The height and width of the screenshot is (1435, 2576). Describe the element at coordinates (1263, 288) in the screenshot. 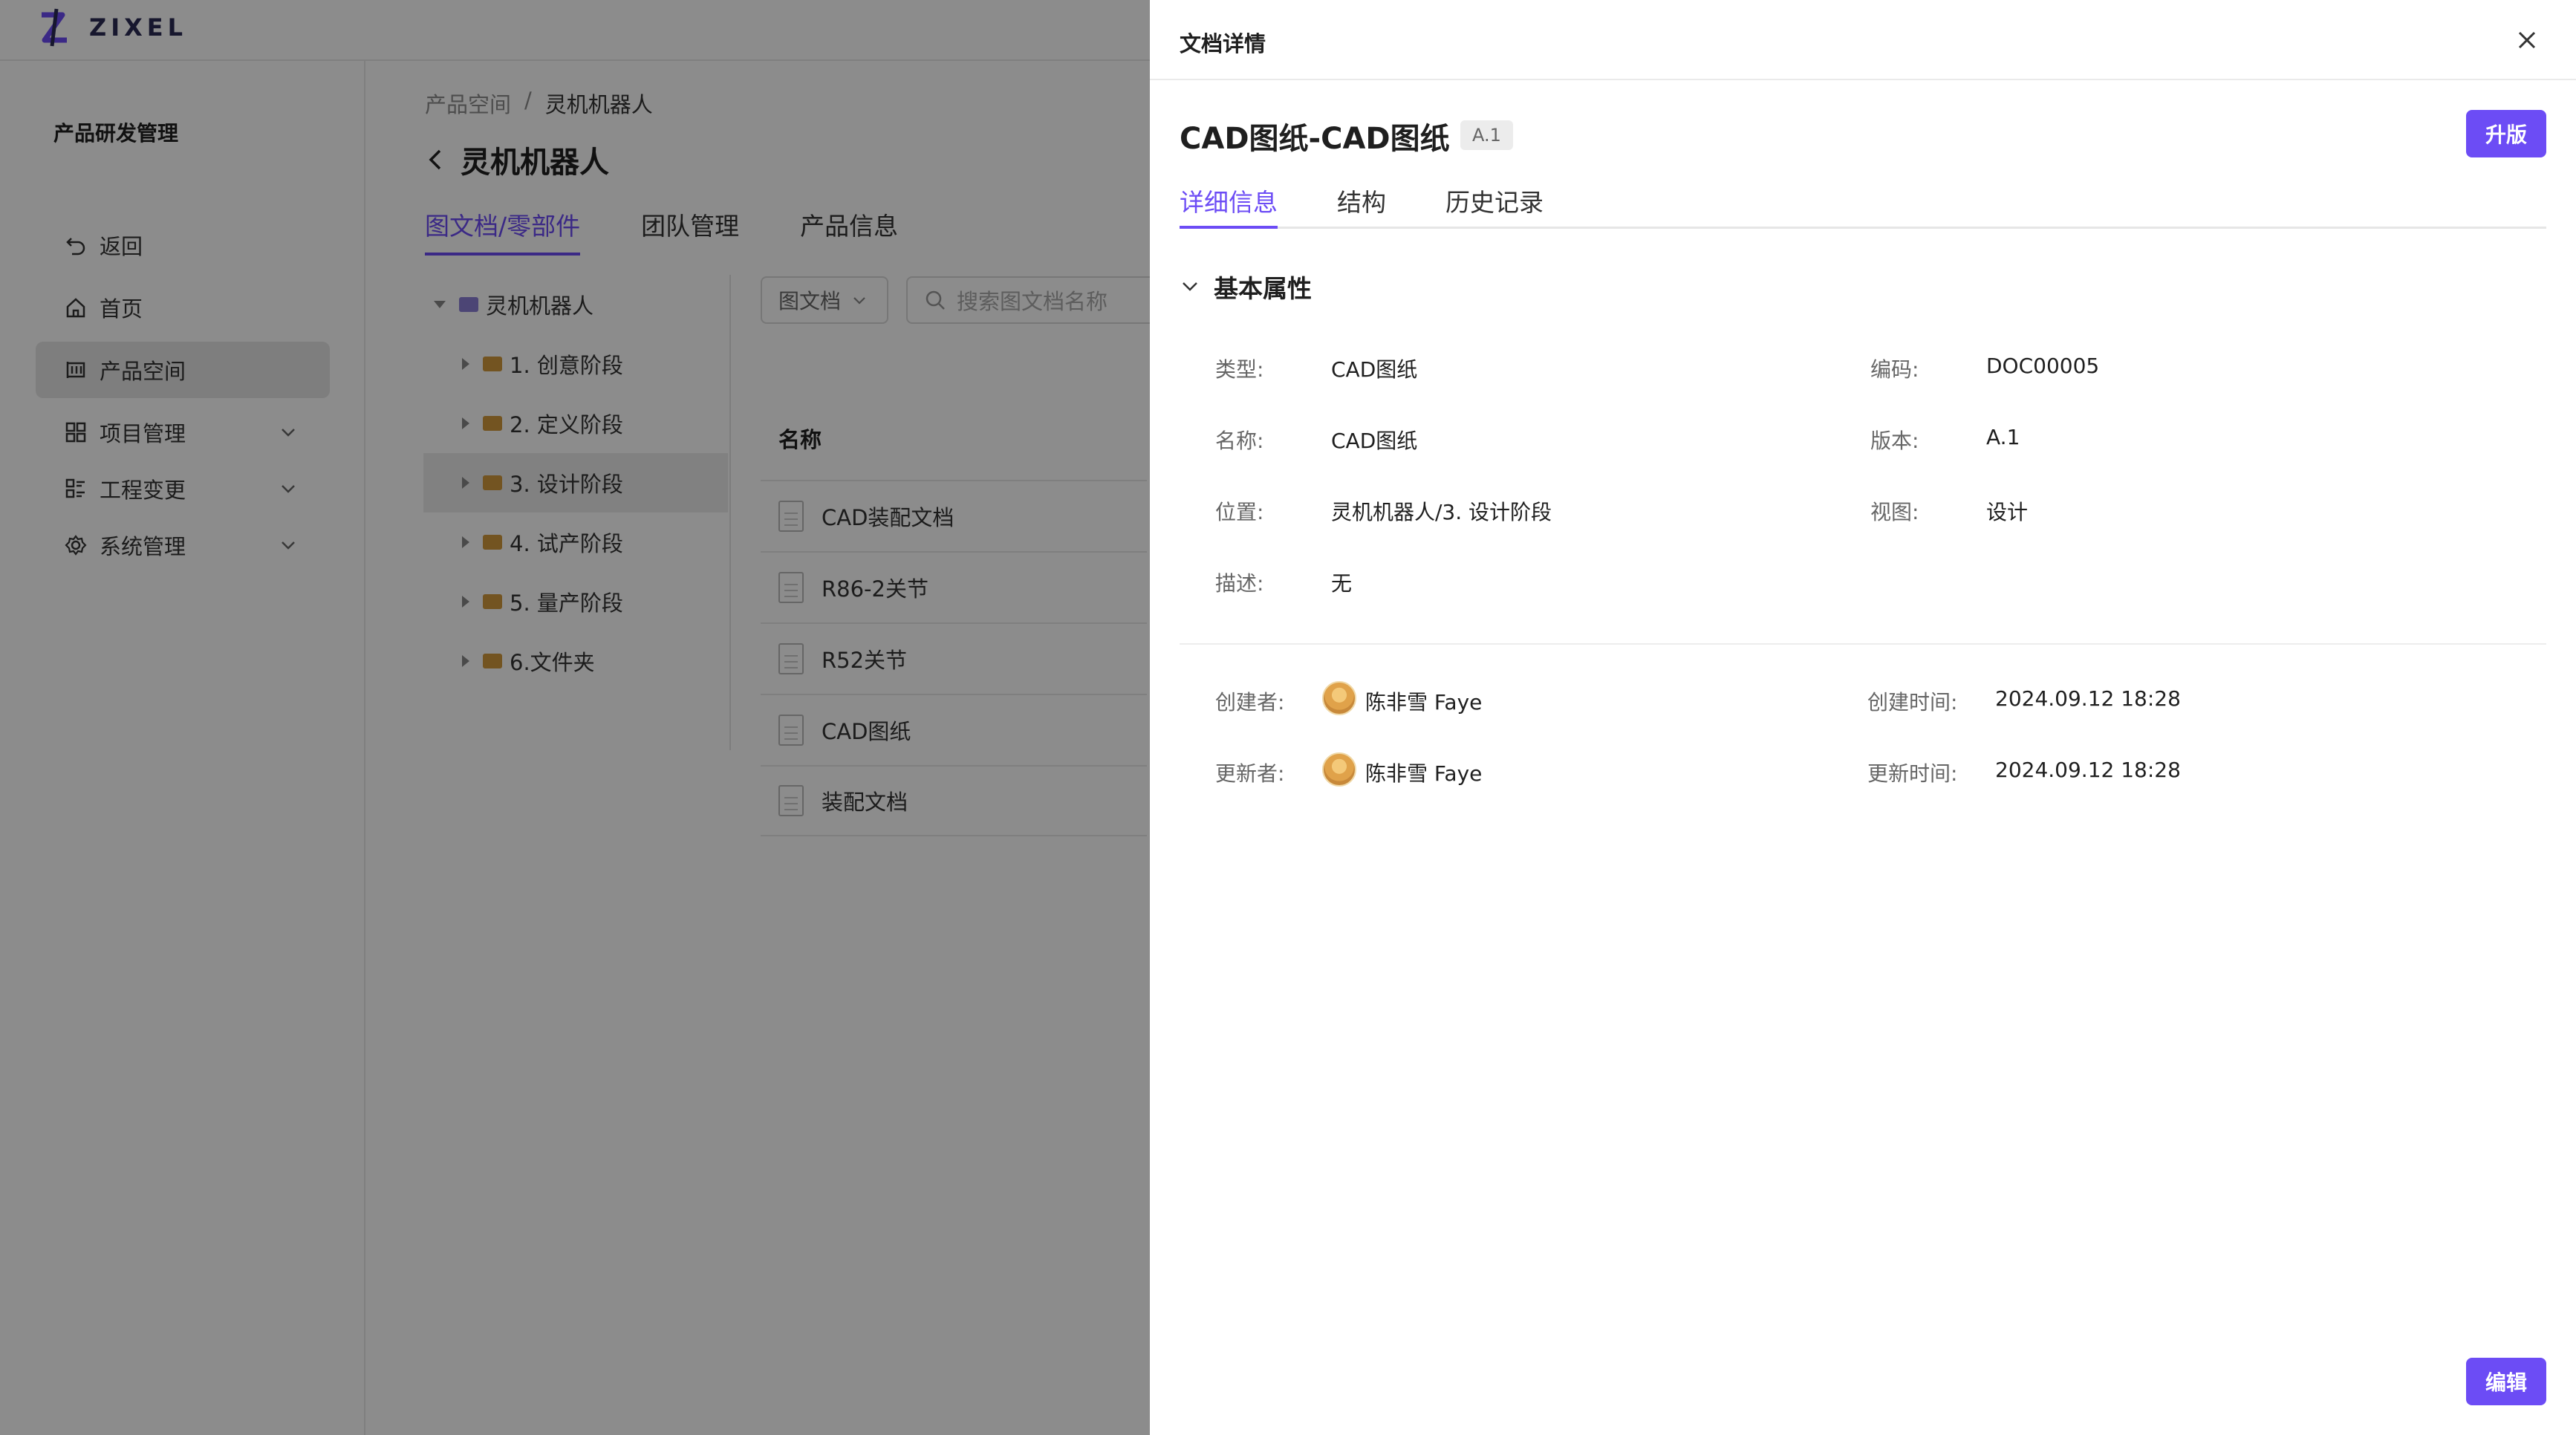

I see `section-title: 基本属性` at that location.